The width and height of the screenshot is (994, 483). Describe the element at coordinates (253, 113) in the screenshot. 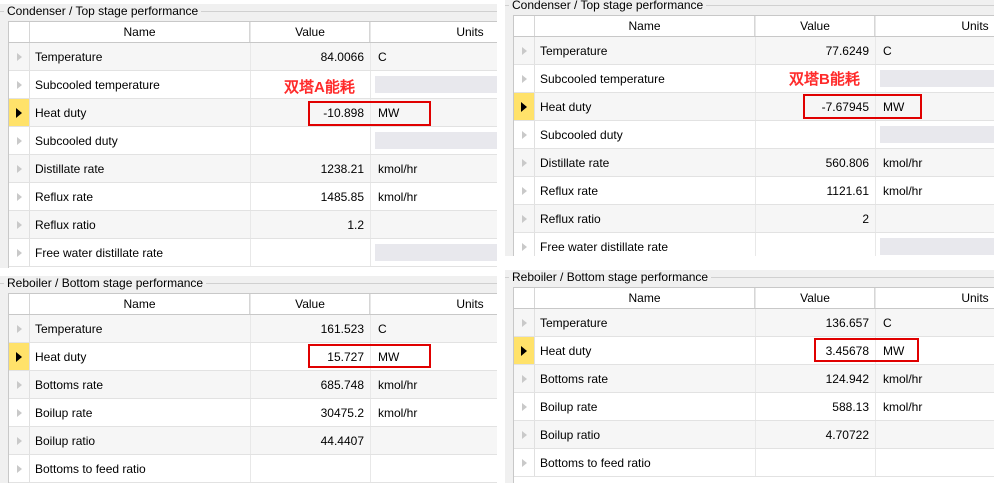

I see `table-row-selected: Heat duty -10.898 MW` at that location.